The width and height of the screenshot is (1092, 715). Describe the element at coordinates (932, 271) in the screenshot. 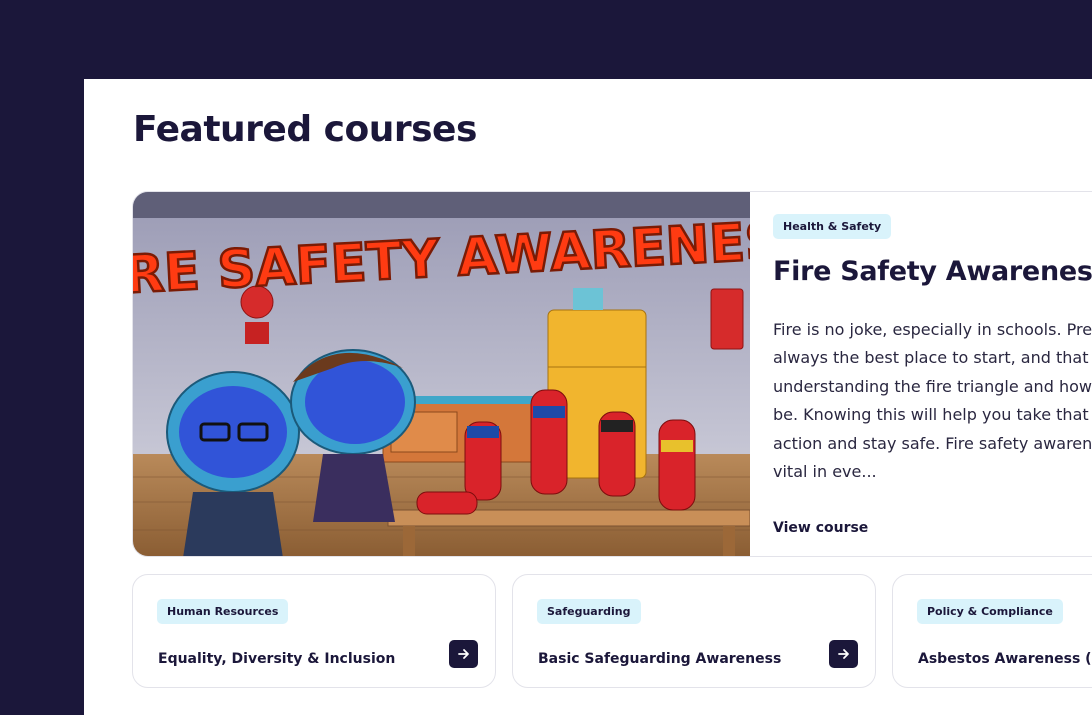

I see `course-title: Fire Safety Awareness` at that location.